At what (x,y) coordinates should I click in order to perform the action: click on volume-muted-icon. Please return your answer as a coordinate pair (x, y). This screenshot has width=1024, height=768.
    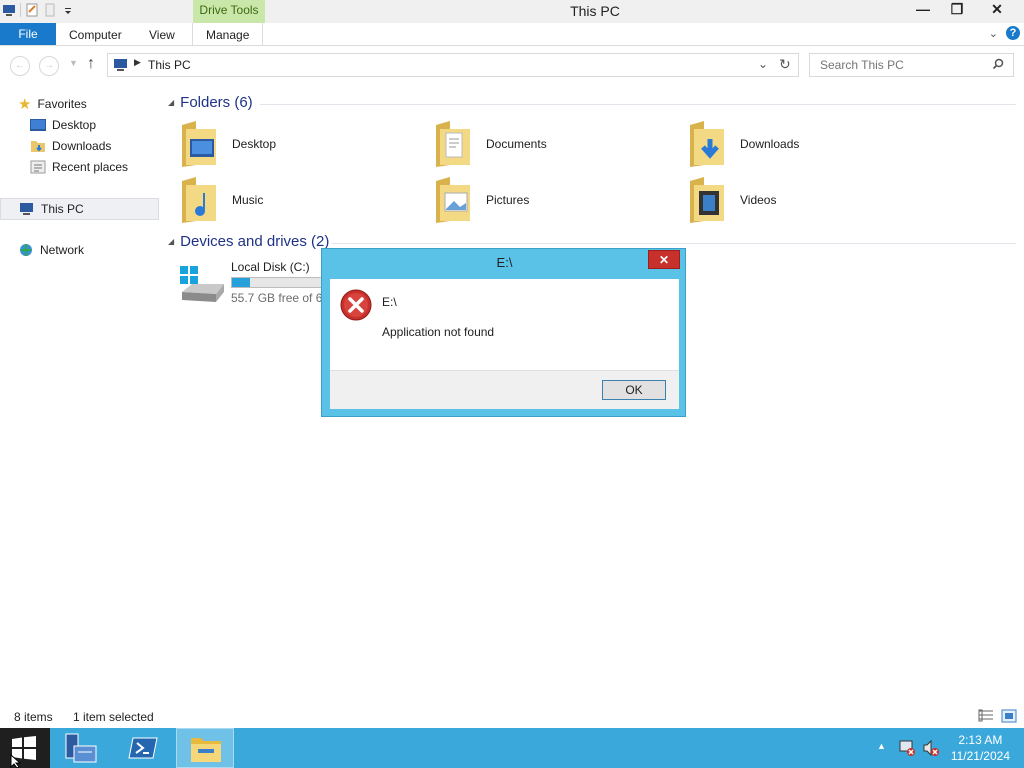
    Looking at the image, I should click on (931, 748).